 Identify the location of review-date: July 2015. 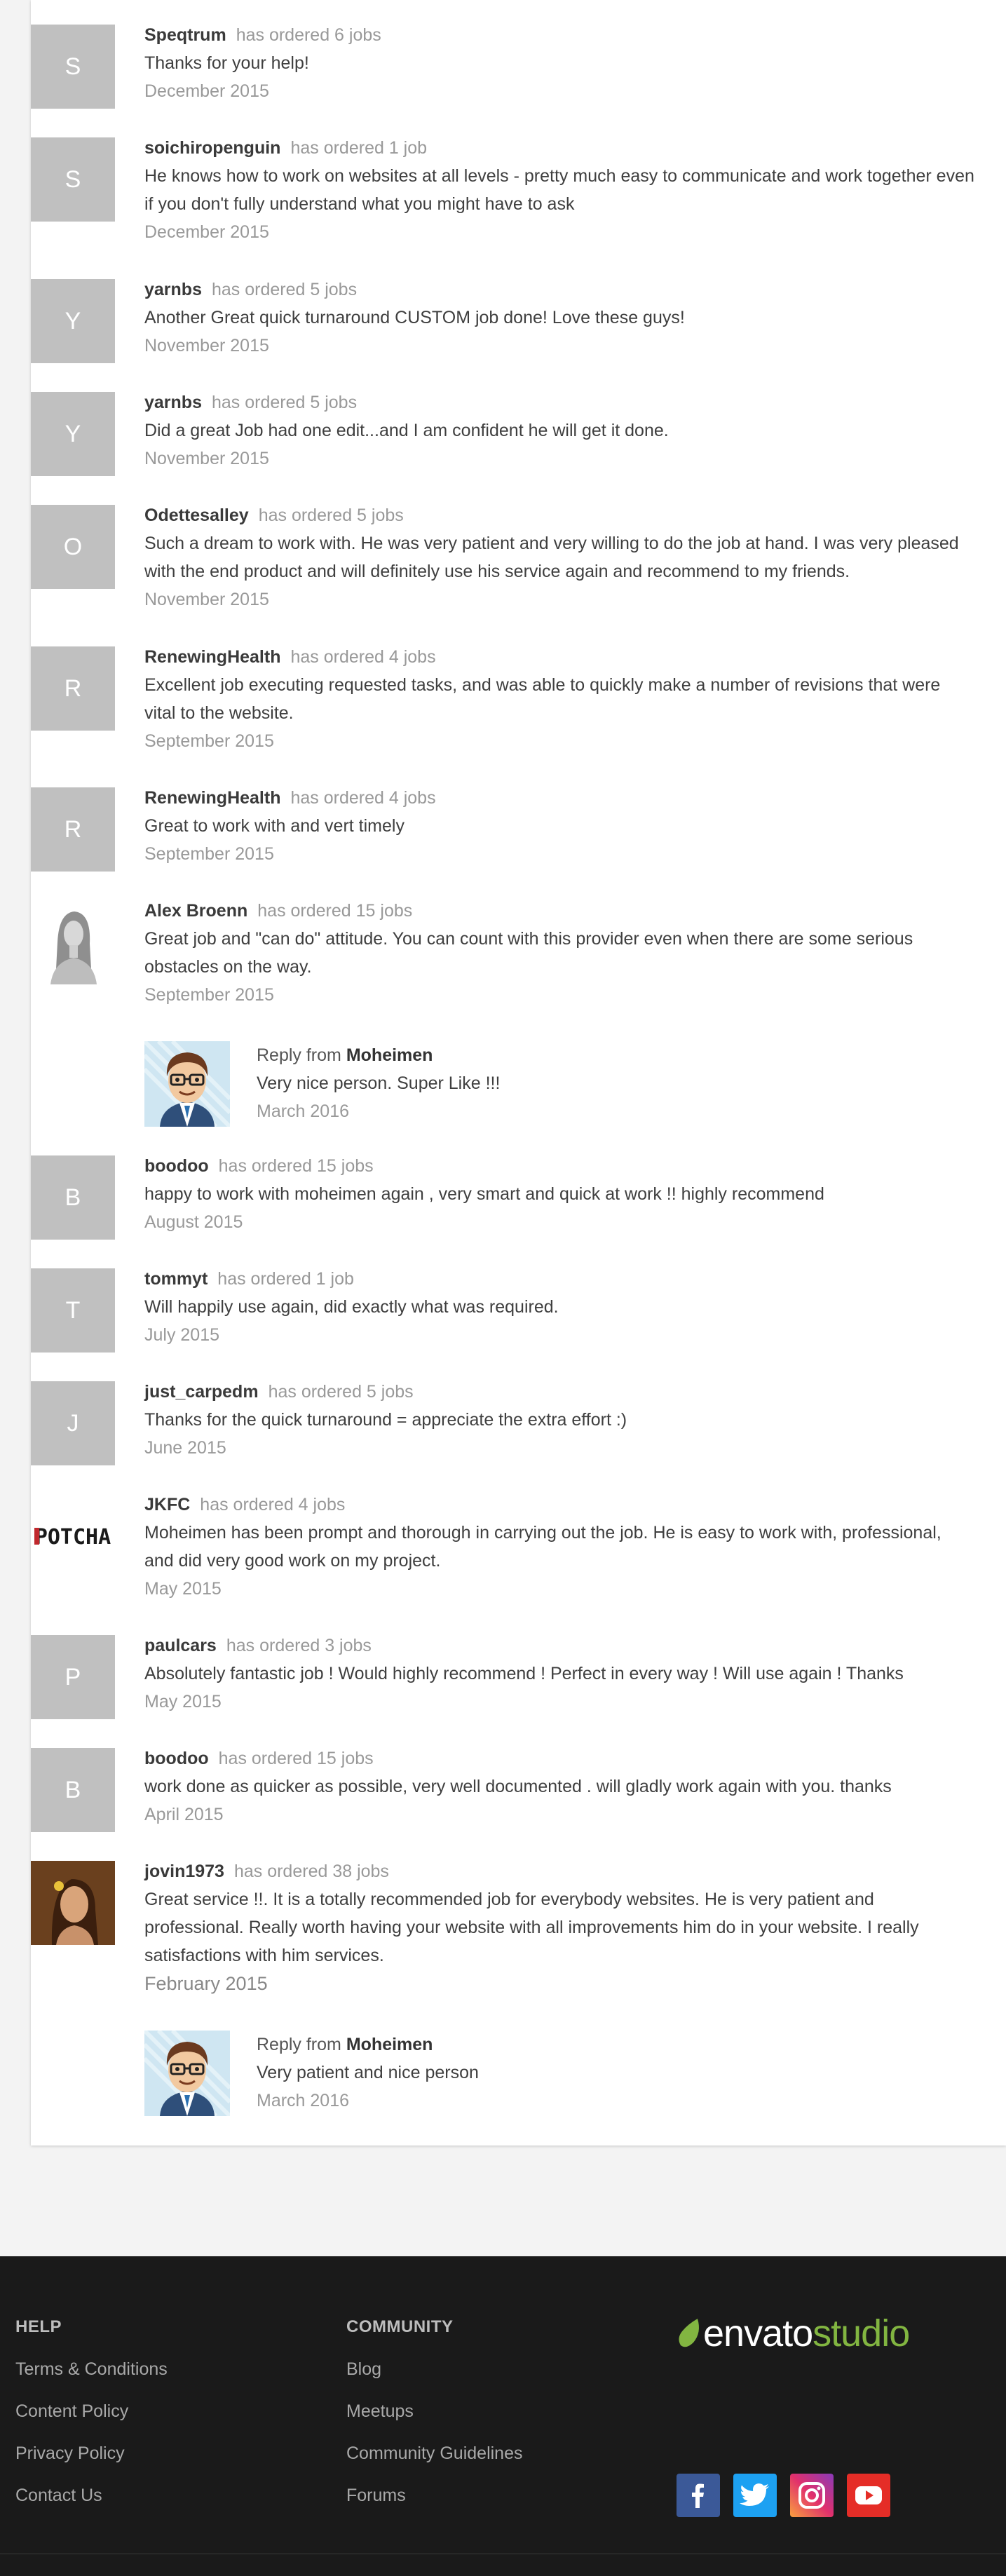
(182, 1335).